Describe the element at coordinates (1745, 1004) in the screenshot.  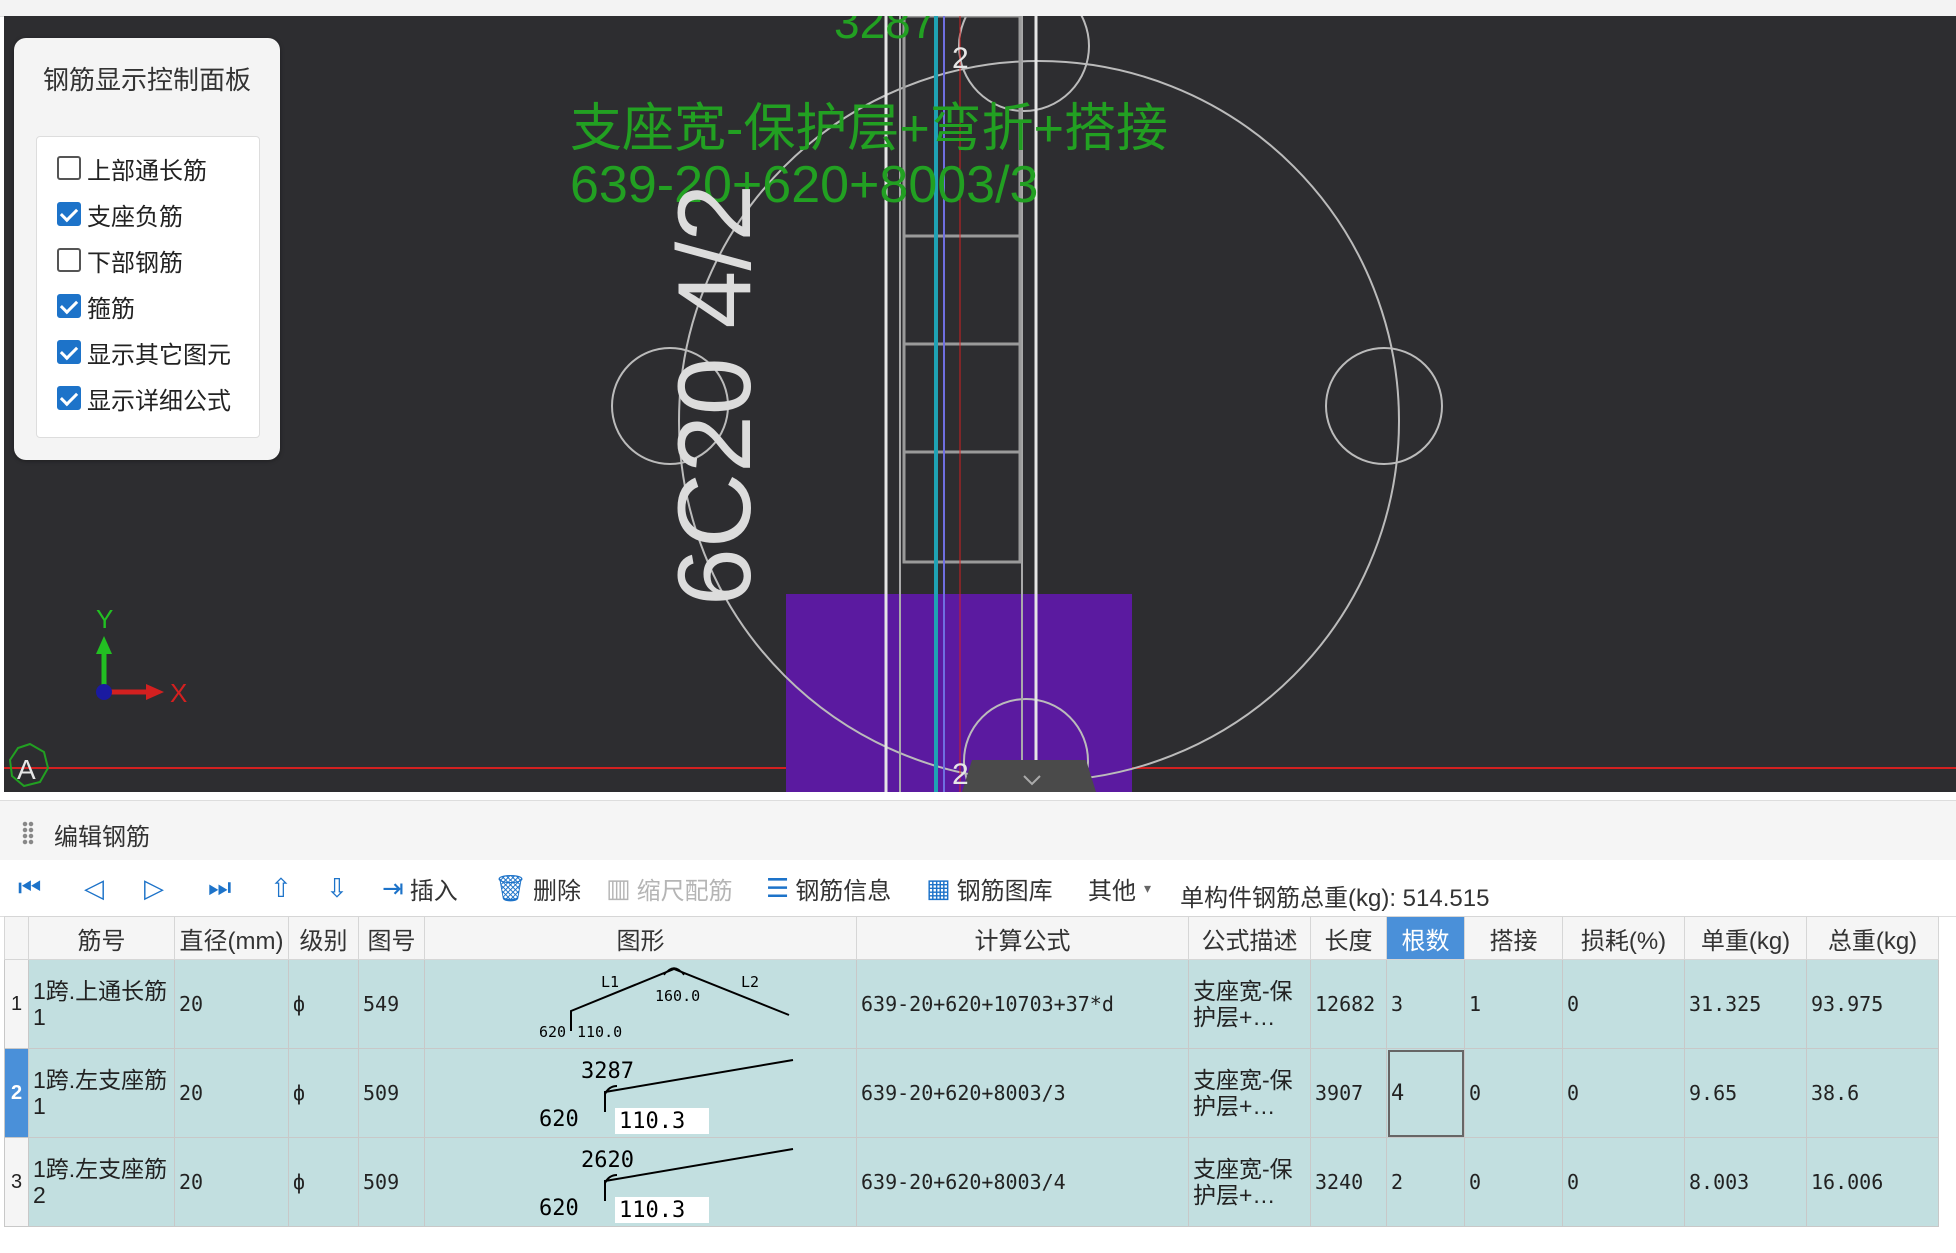
I see `cell-unit-weight: 31.325` at that location.